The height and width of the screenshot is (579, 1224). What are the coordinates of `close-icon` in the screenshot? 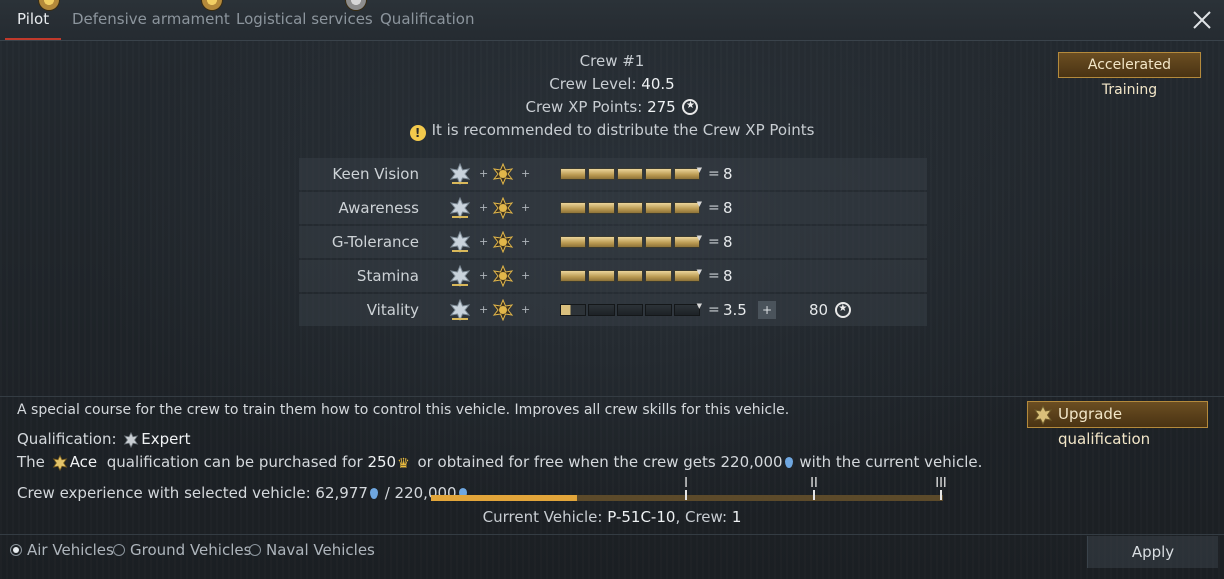 It's located at (1202, 20).